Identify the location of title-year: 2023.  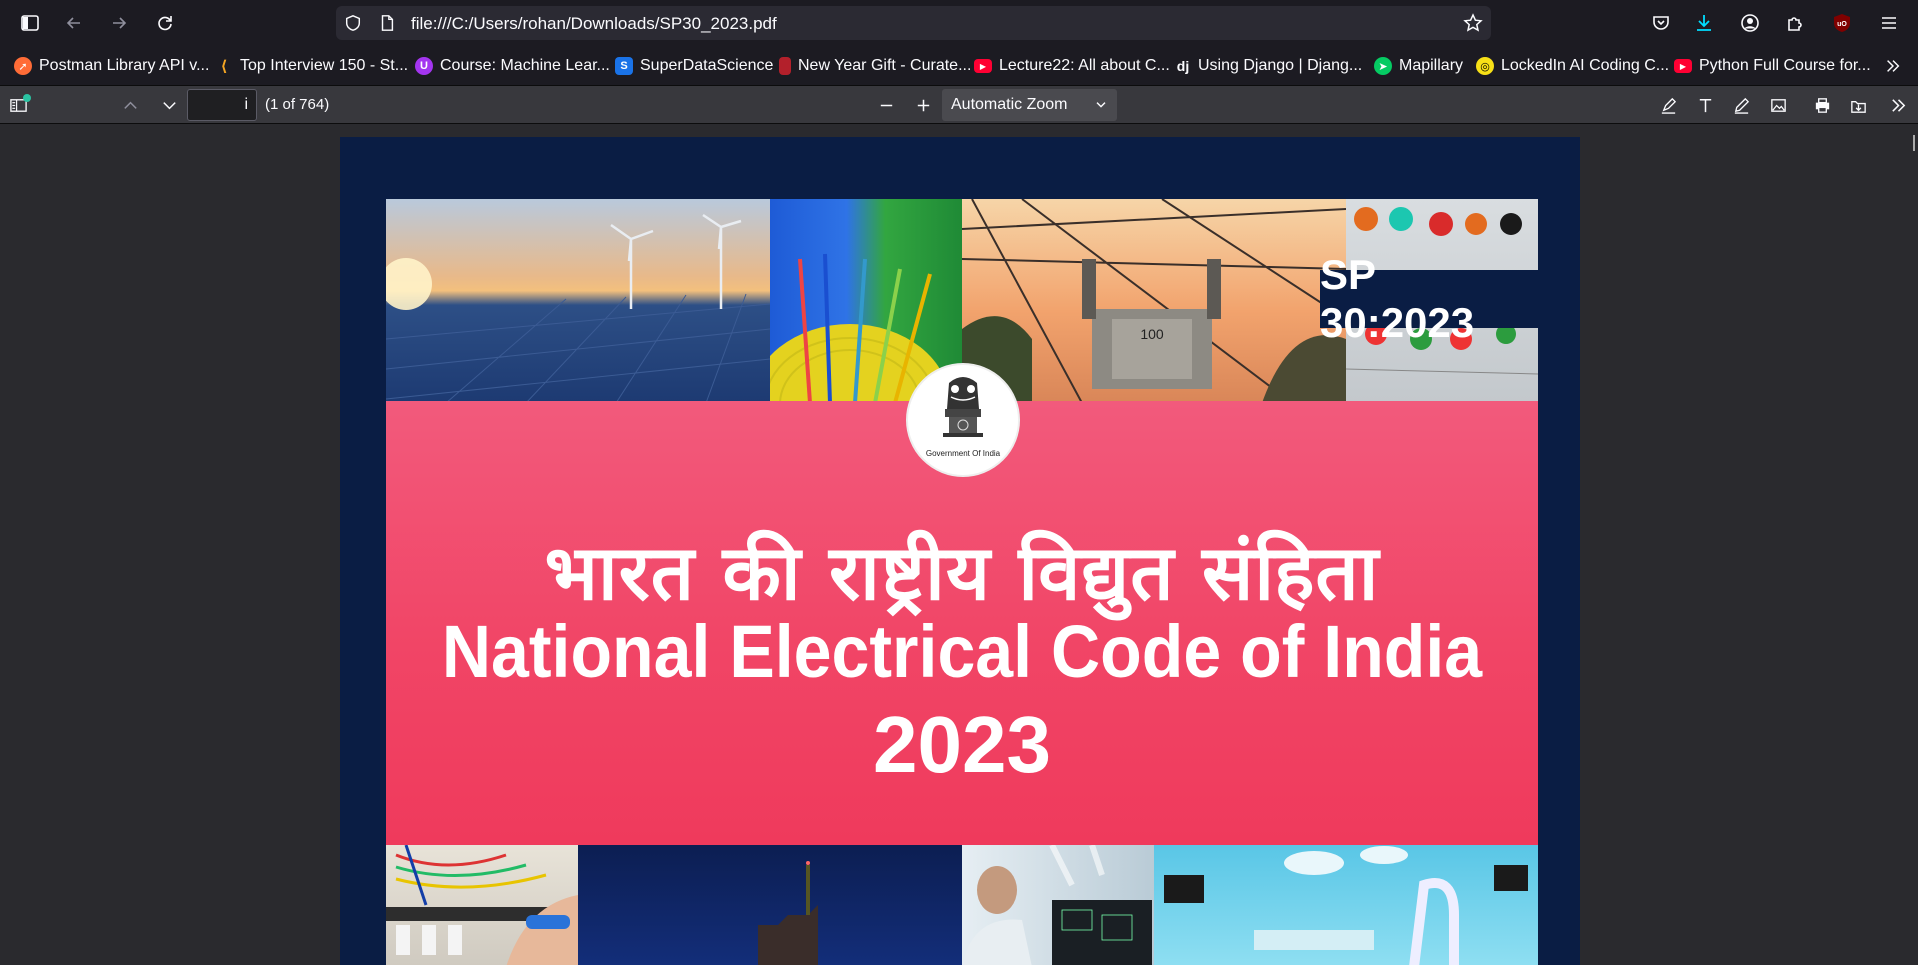
(962, 744).